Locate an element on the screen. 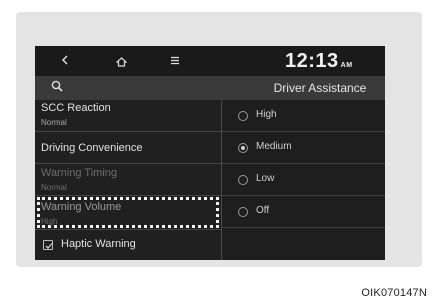 The width and height of the screenshot is (437, 305). list-item-value: High is located at coordinates (49, 221).